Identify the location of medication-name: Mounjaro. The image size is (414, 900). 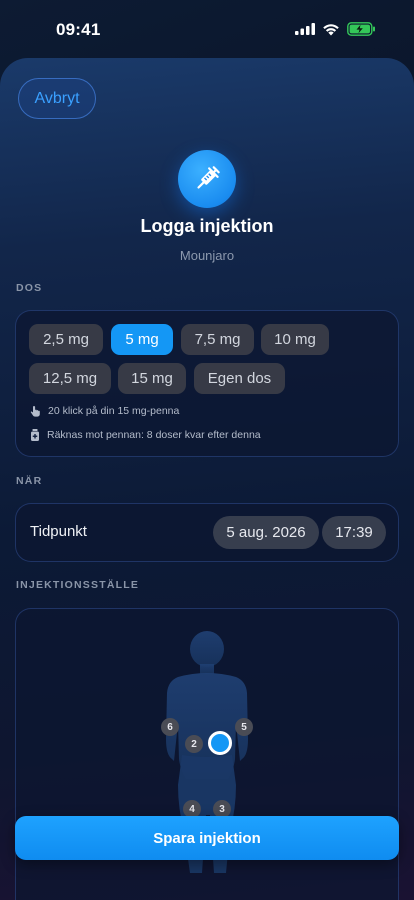
(207, 255).